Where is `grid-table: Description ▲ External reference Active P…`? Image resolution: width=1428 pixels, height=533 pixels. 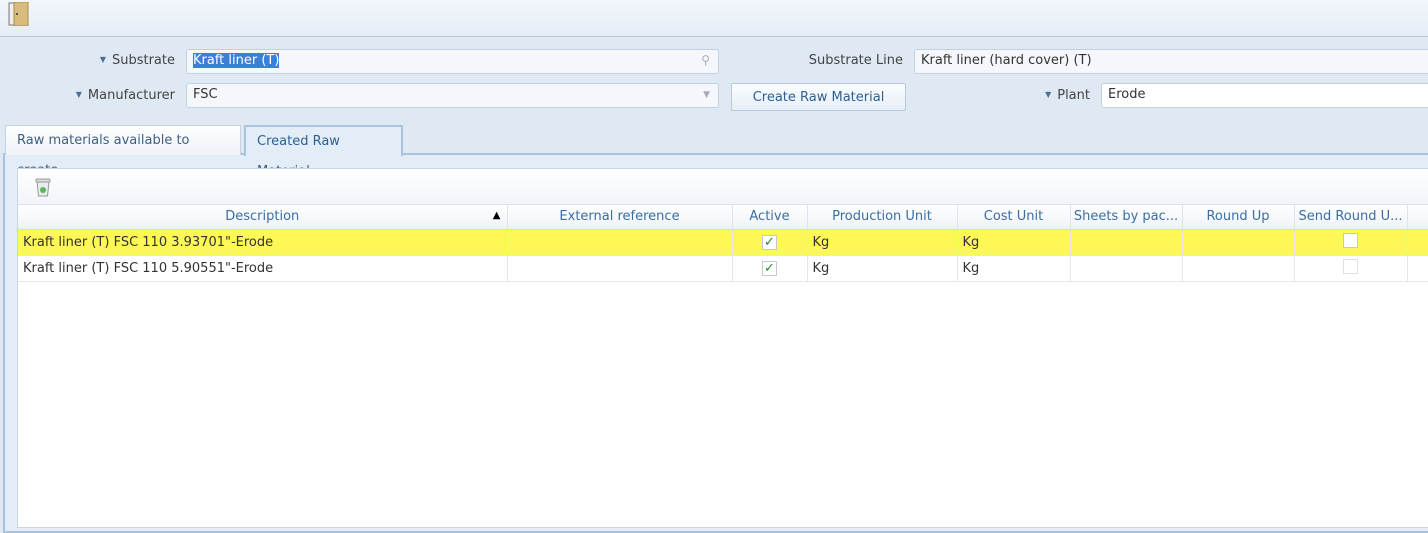
grid-table: Description ▲ External reference Active P… is located at coordinates (723, 243).